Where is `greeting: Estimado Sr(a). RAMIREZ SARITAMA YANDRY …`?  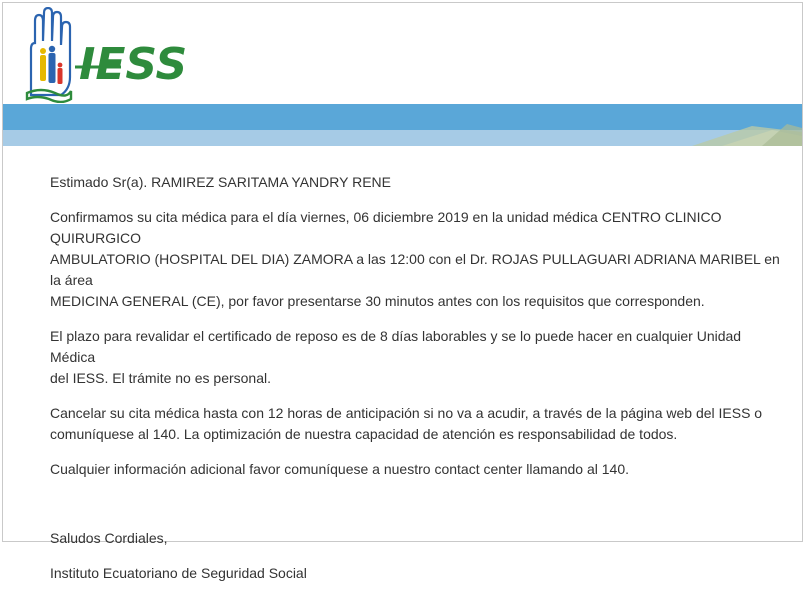
greeting: Estimado Sr(a). RAMIREZ SARITAMA YANDRY … is located at coordinates (221, 182).